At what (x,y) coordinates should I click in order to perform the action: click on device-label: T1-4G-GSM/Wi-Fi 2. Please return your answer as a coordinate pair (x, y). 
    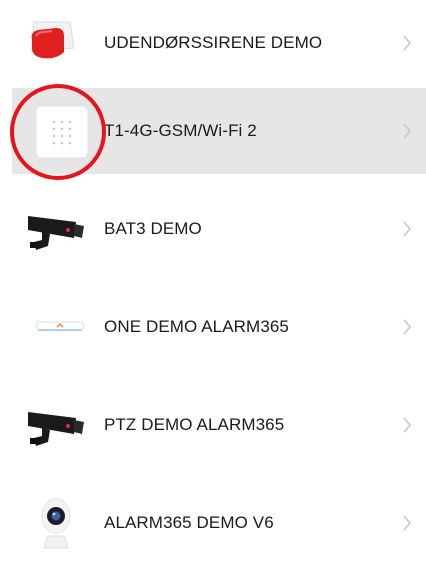
    Looking at the image, I should click on (180, 130).